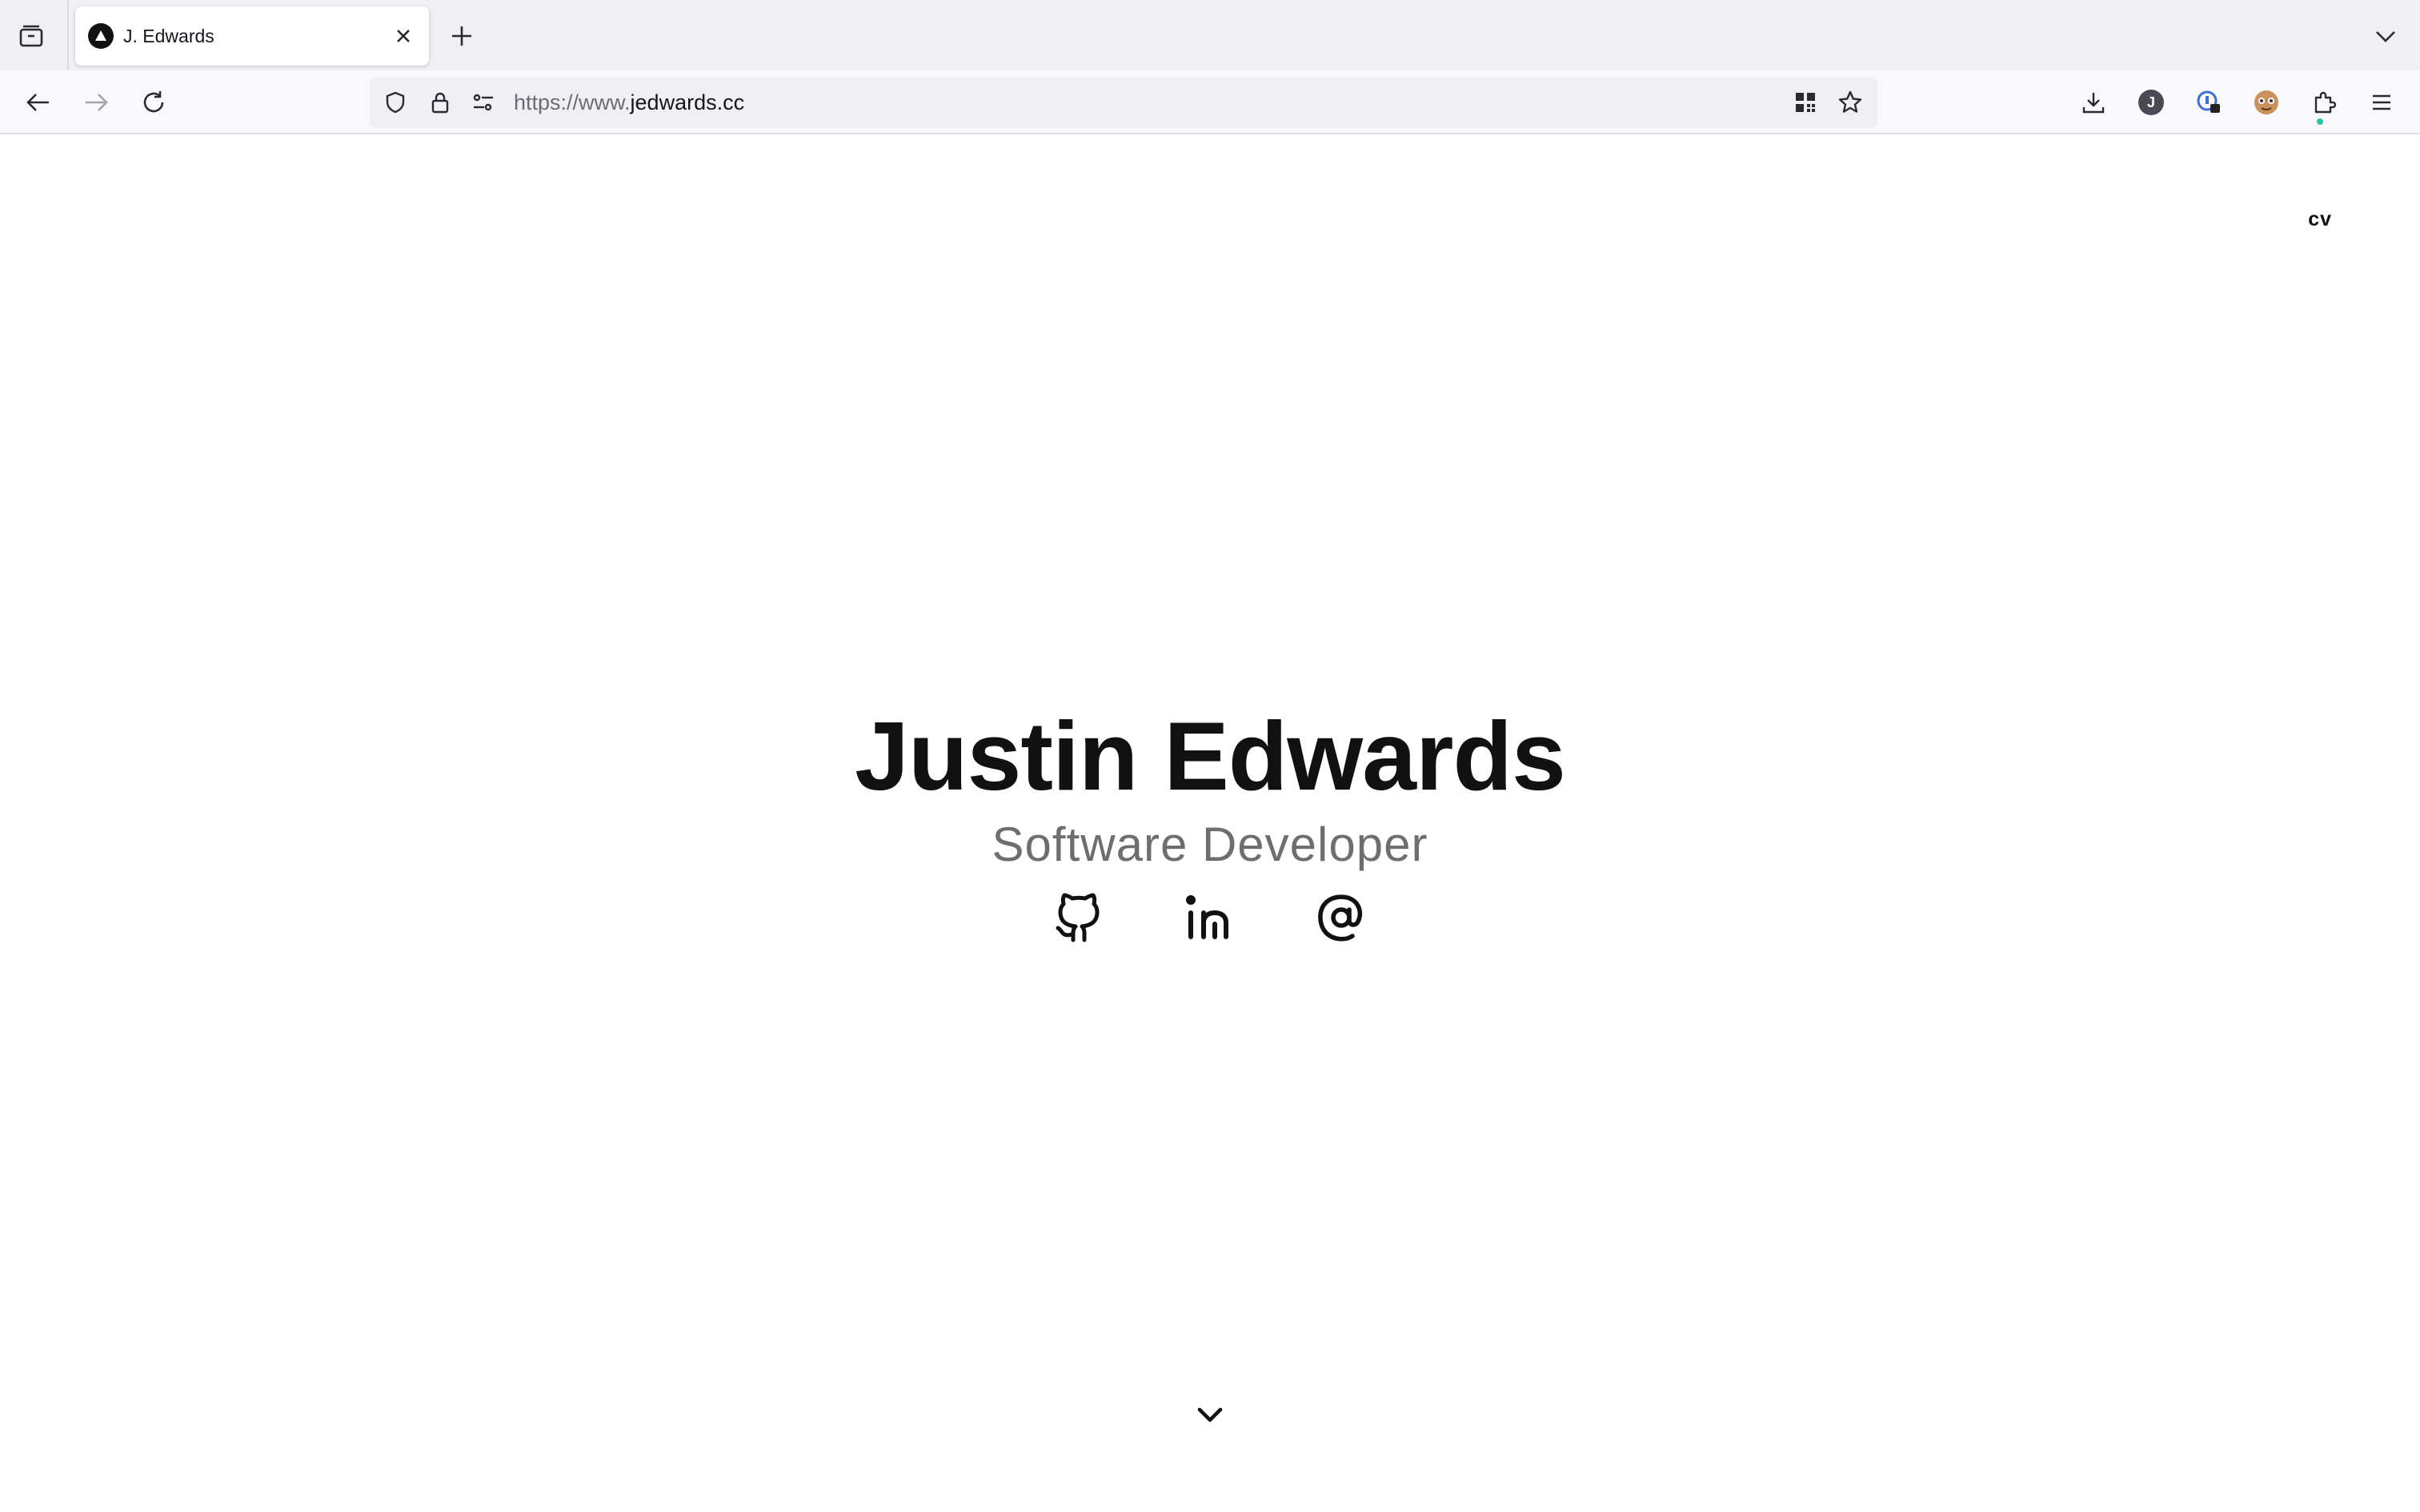 This screenshot has width=2420, height=1512. I want to click on url-text: https://www.jedwards.cc, so click(629, 102).